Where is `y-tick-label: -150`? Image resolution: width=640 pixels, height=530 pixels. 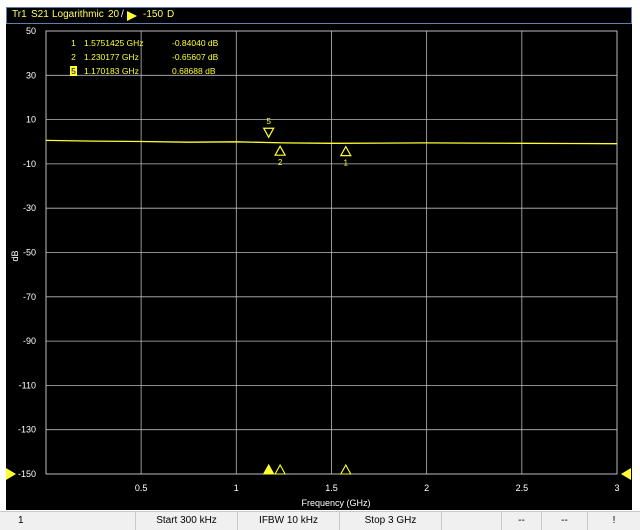
y-tick-label: -150 is located at coordinates (27, 474).